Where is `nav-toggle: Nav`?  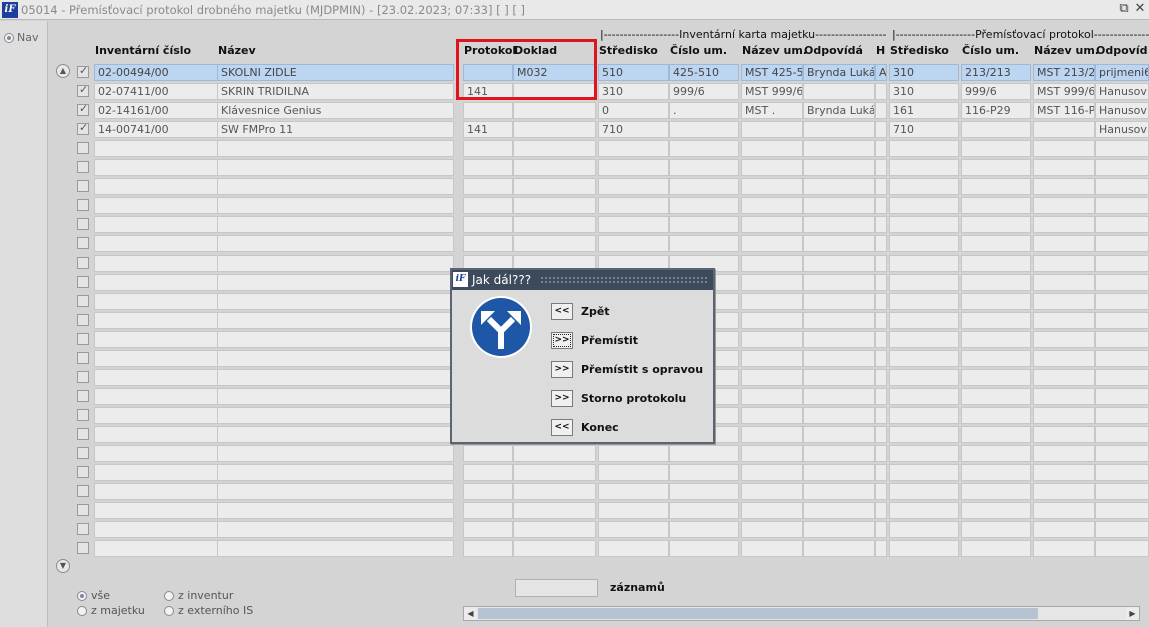 nav-toggle: Nav is located at coordinates (21, 37).